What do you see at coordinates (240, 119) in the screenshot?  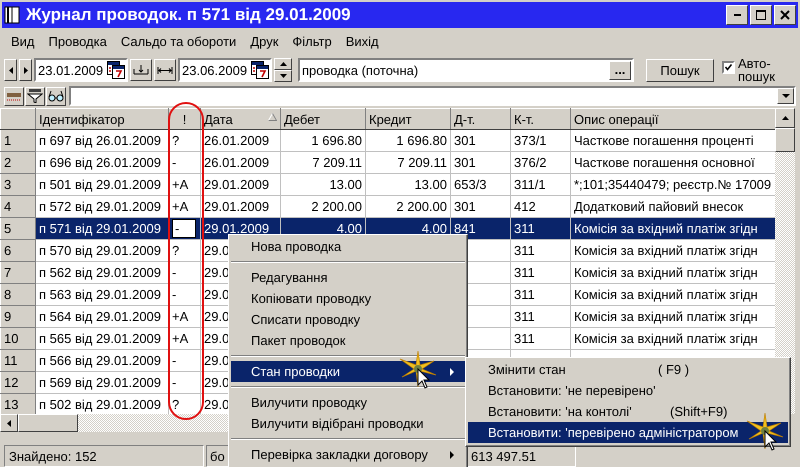 I see `column-header: Дата` at bounding box center [240, 119].